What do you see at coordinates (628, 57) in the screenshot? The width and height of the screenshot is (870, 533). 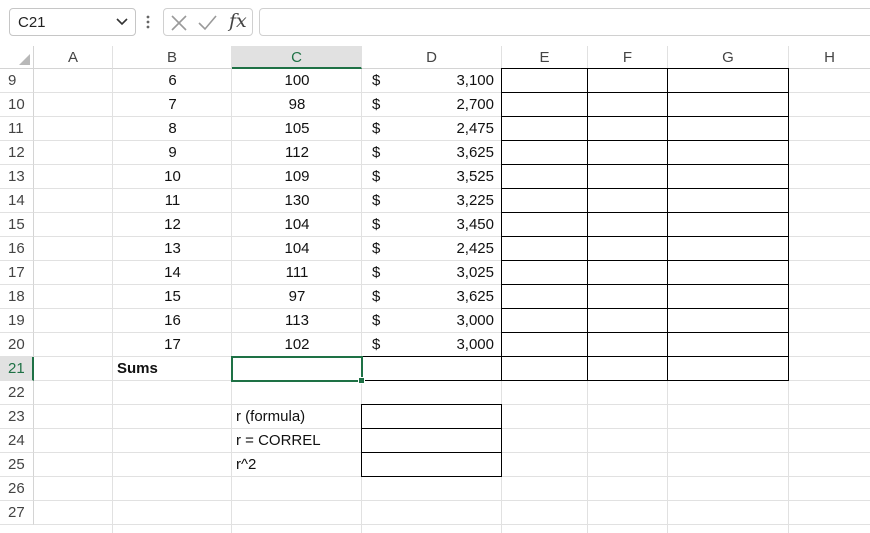 I see `column-header-f: F` at bounding box center [628, 57].